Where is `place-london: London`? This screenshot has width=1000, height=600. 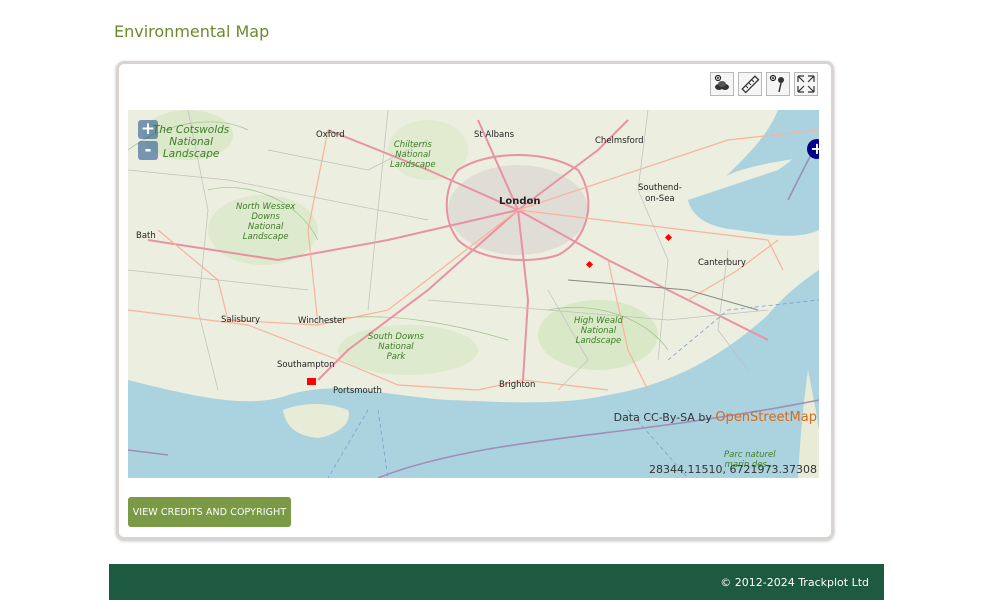 place-london: London is located at coordinates (520, 201).